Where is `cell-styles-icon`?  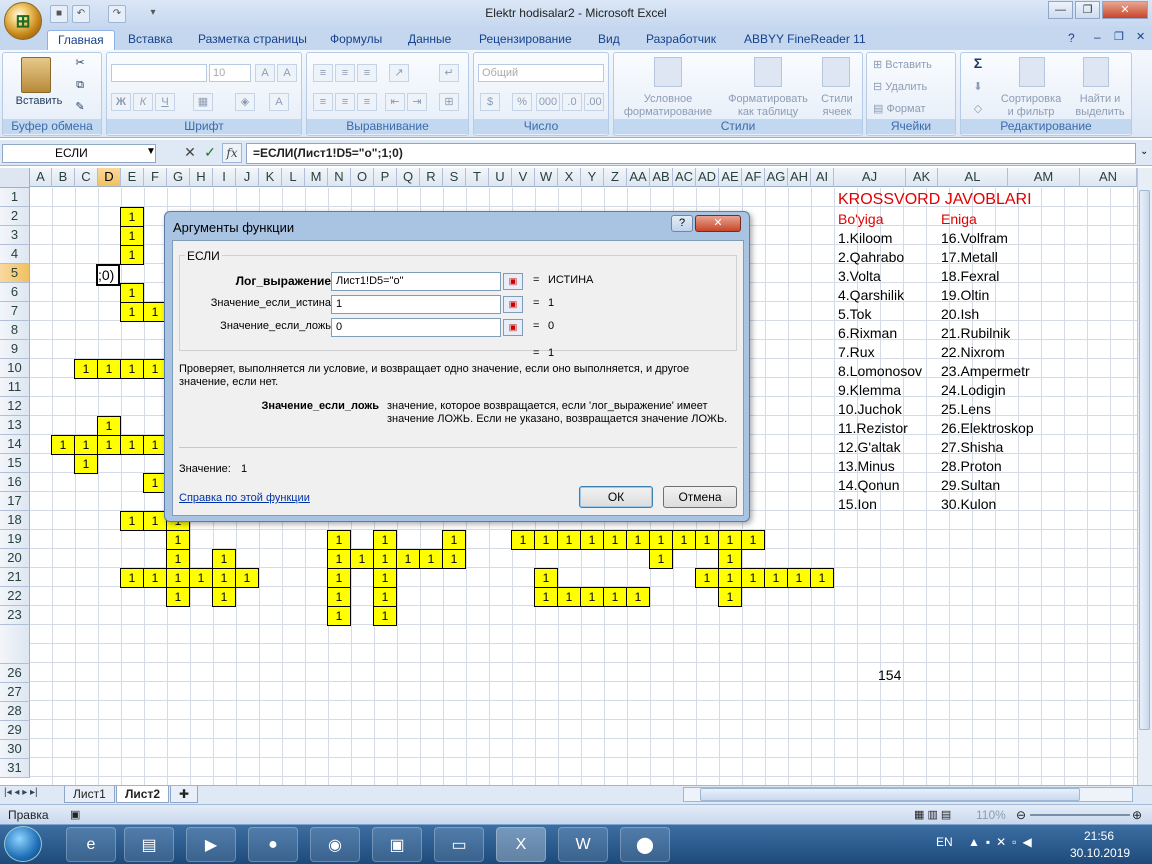 cell-styles-icon is located at coordinates (836, 72).